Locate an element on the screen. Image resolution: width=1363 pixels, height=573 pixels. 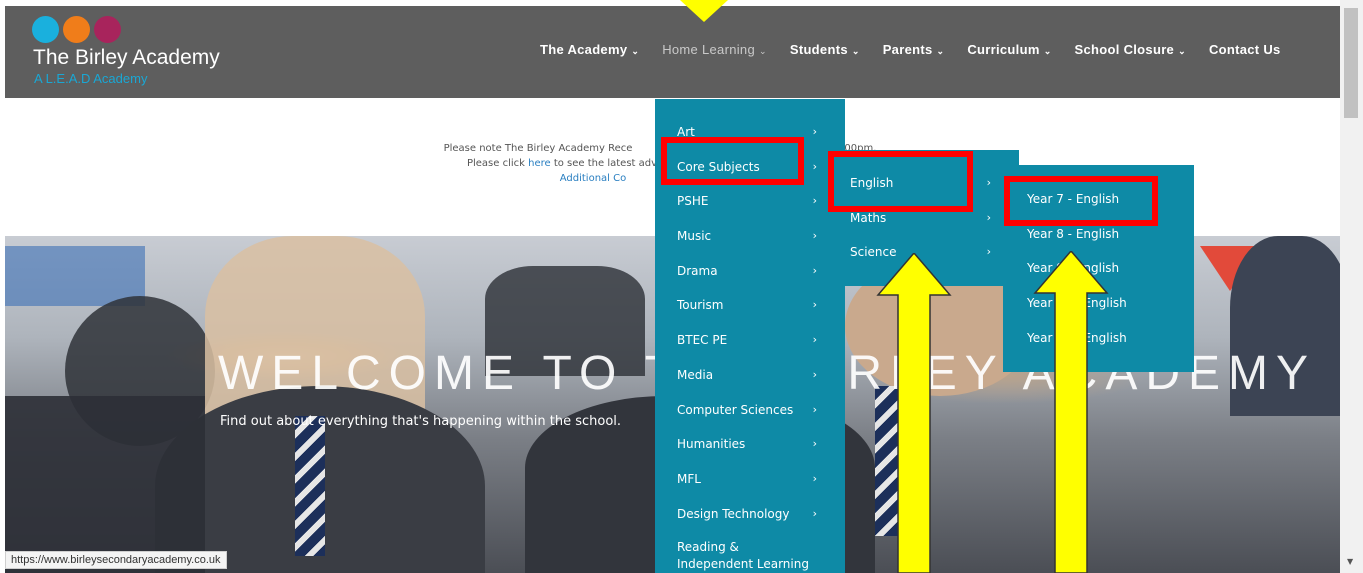
nav-item-contact-us: Contact Us is located at coordinates (1245, 49).